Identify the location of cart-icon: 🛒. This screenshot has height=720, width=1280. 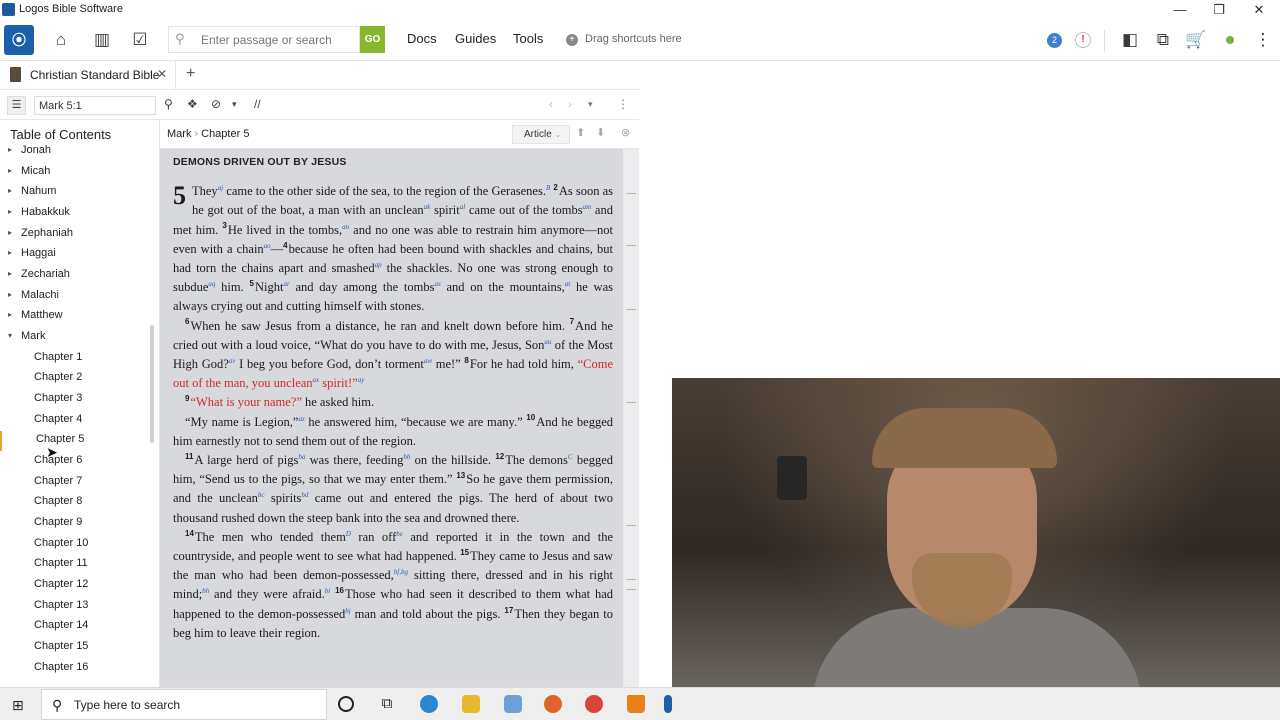
(1196, 40).